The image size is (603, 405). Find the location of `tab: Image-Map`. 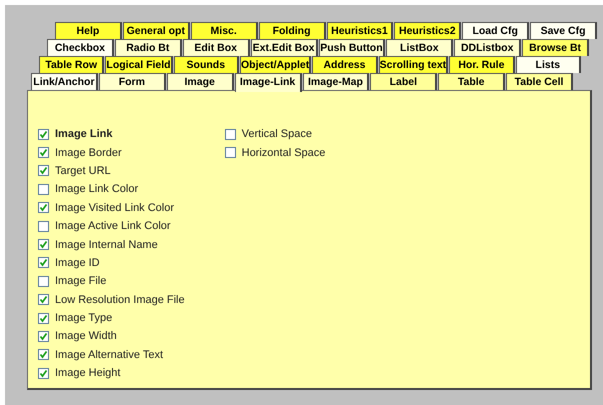

tab: Image-Map is located at coordinates (336, 81).